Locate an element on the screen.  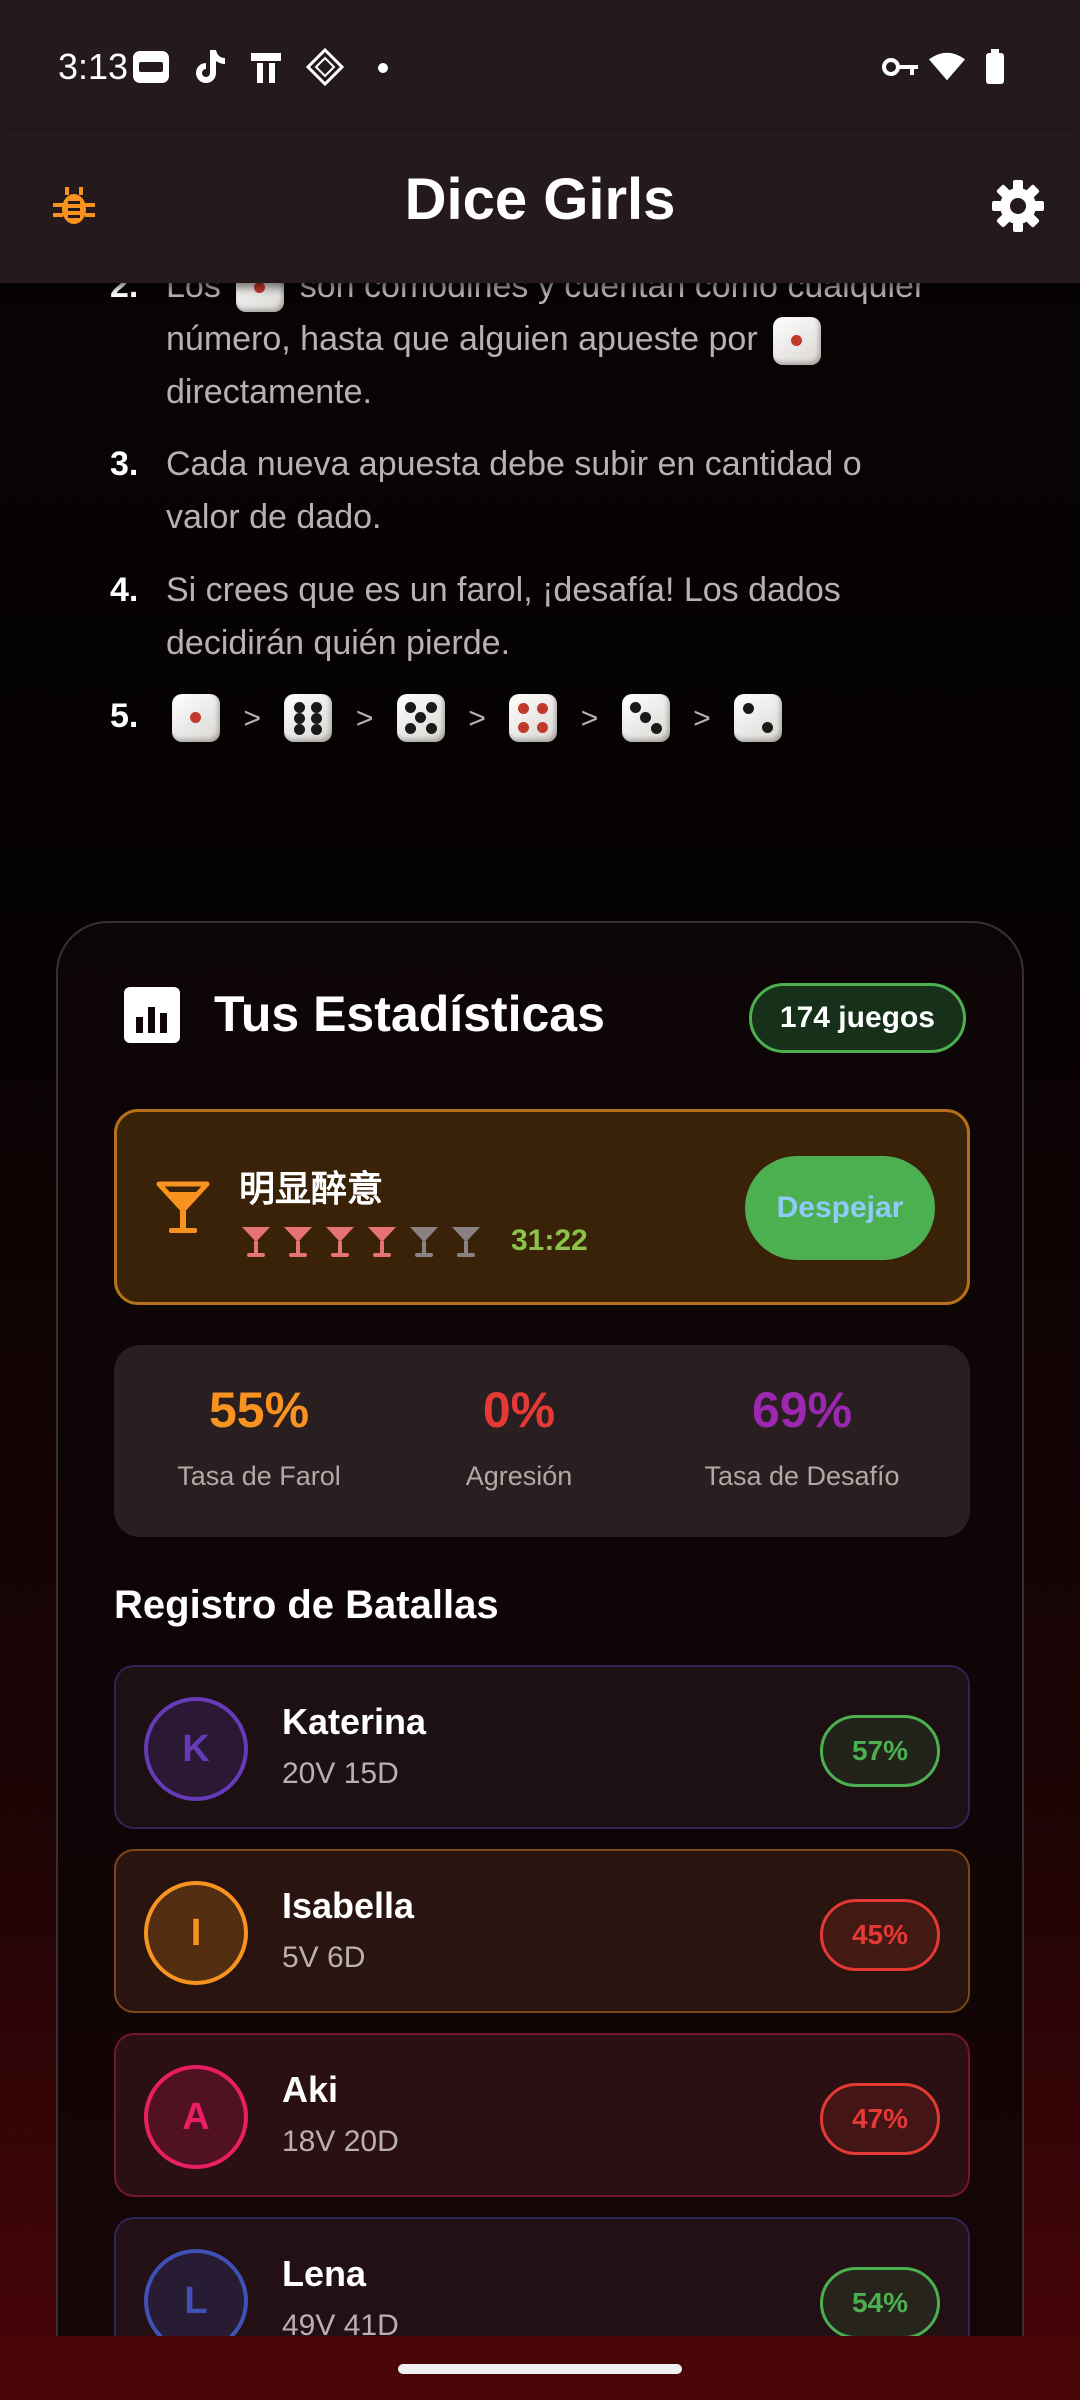
tiktok-icon is located at coordinates (209, 67).